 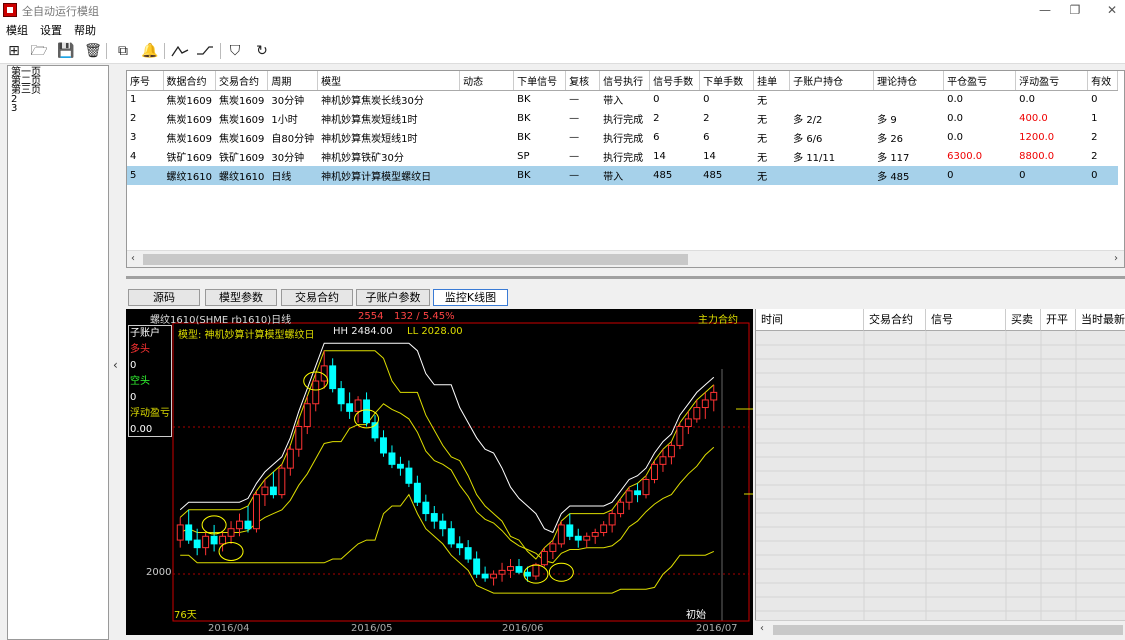 What do you see at coordinates (150, 51) in the screenshot?
I see `bell-icon: 🔔` at bounding box center [150, 51].